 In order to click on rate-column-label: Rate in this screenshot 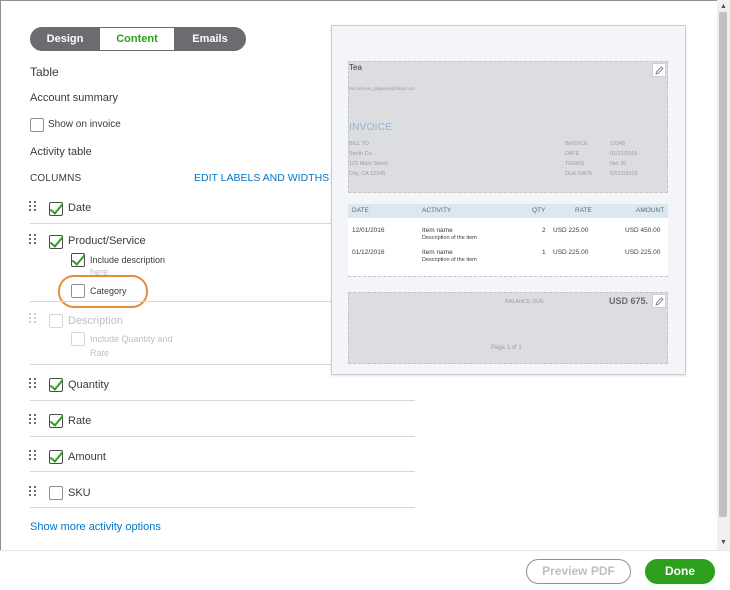, I will do `click(80, 421)`.